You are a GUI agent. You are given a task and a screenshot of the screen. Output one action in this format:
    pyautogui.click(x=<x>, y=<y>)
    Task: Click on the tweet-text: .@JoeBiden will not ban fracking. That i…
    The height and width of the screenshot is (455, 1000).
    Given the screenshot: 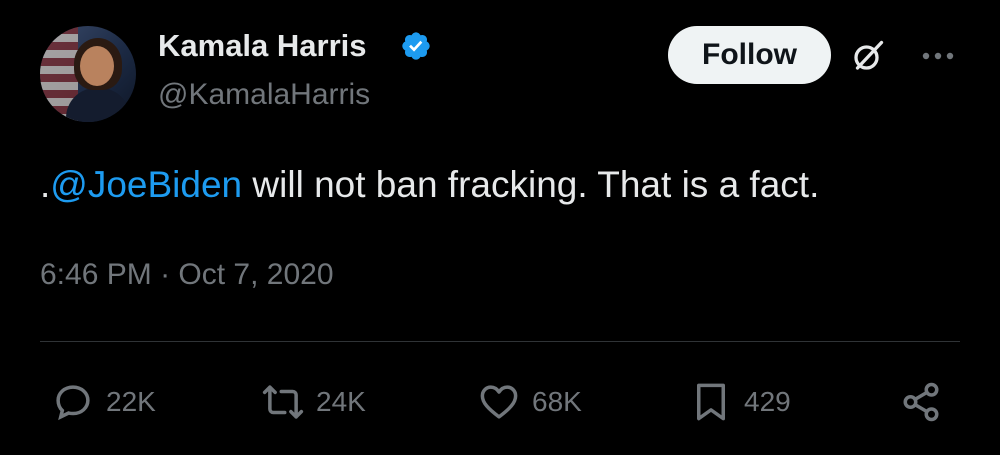 What is the action you would take?
    pyautogui.click(x=429, y=185)
    